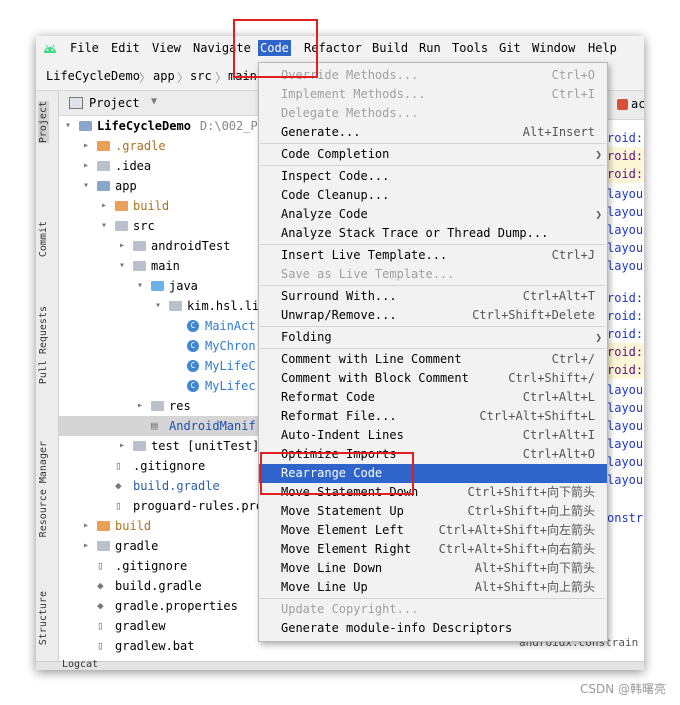  I want to click on menu-item-move-element-right: Move Element Right Ctrl+Alt+Shift+向右箭头, so click(433, 549).